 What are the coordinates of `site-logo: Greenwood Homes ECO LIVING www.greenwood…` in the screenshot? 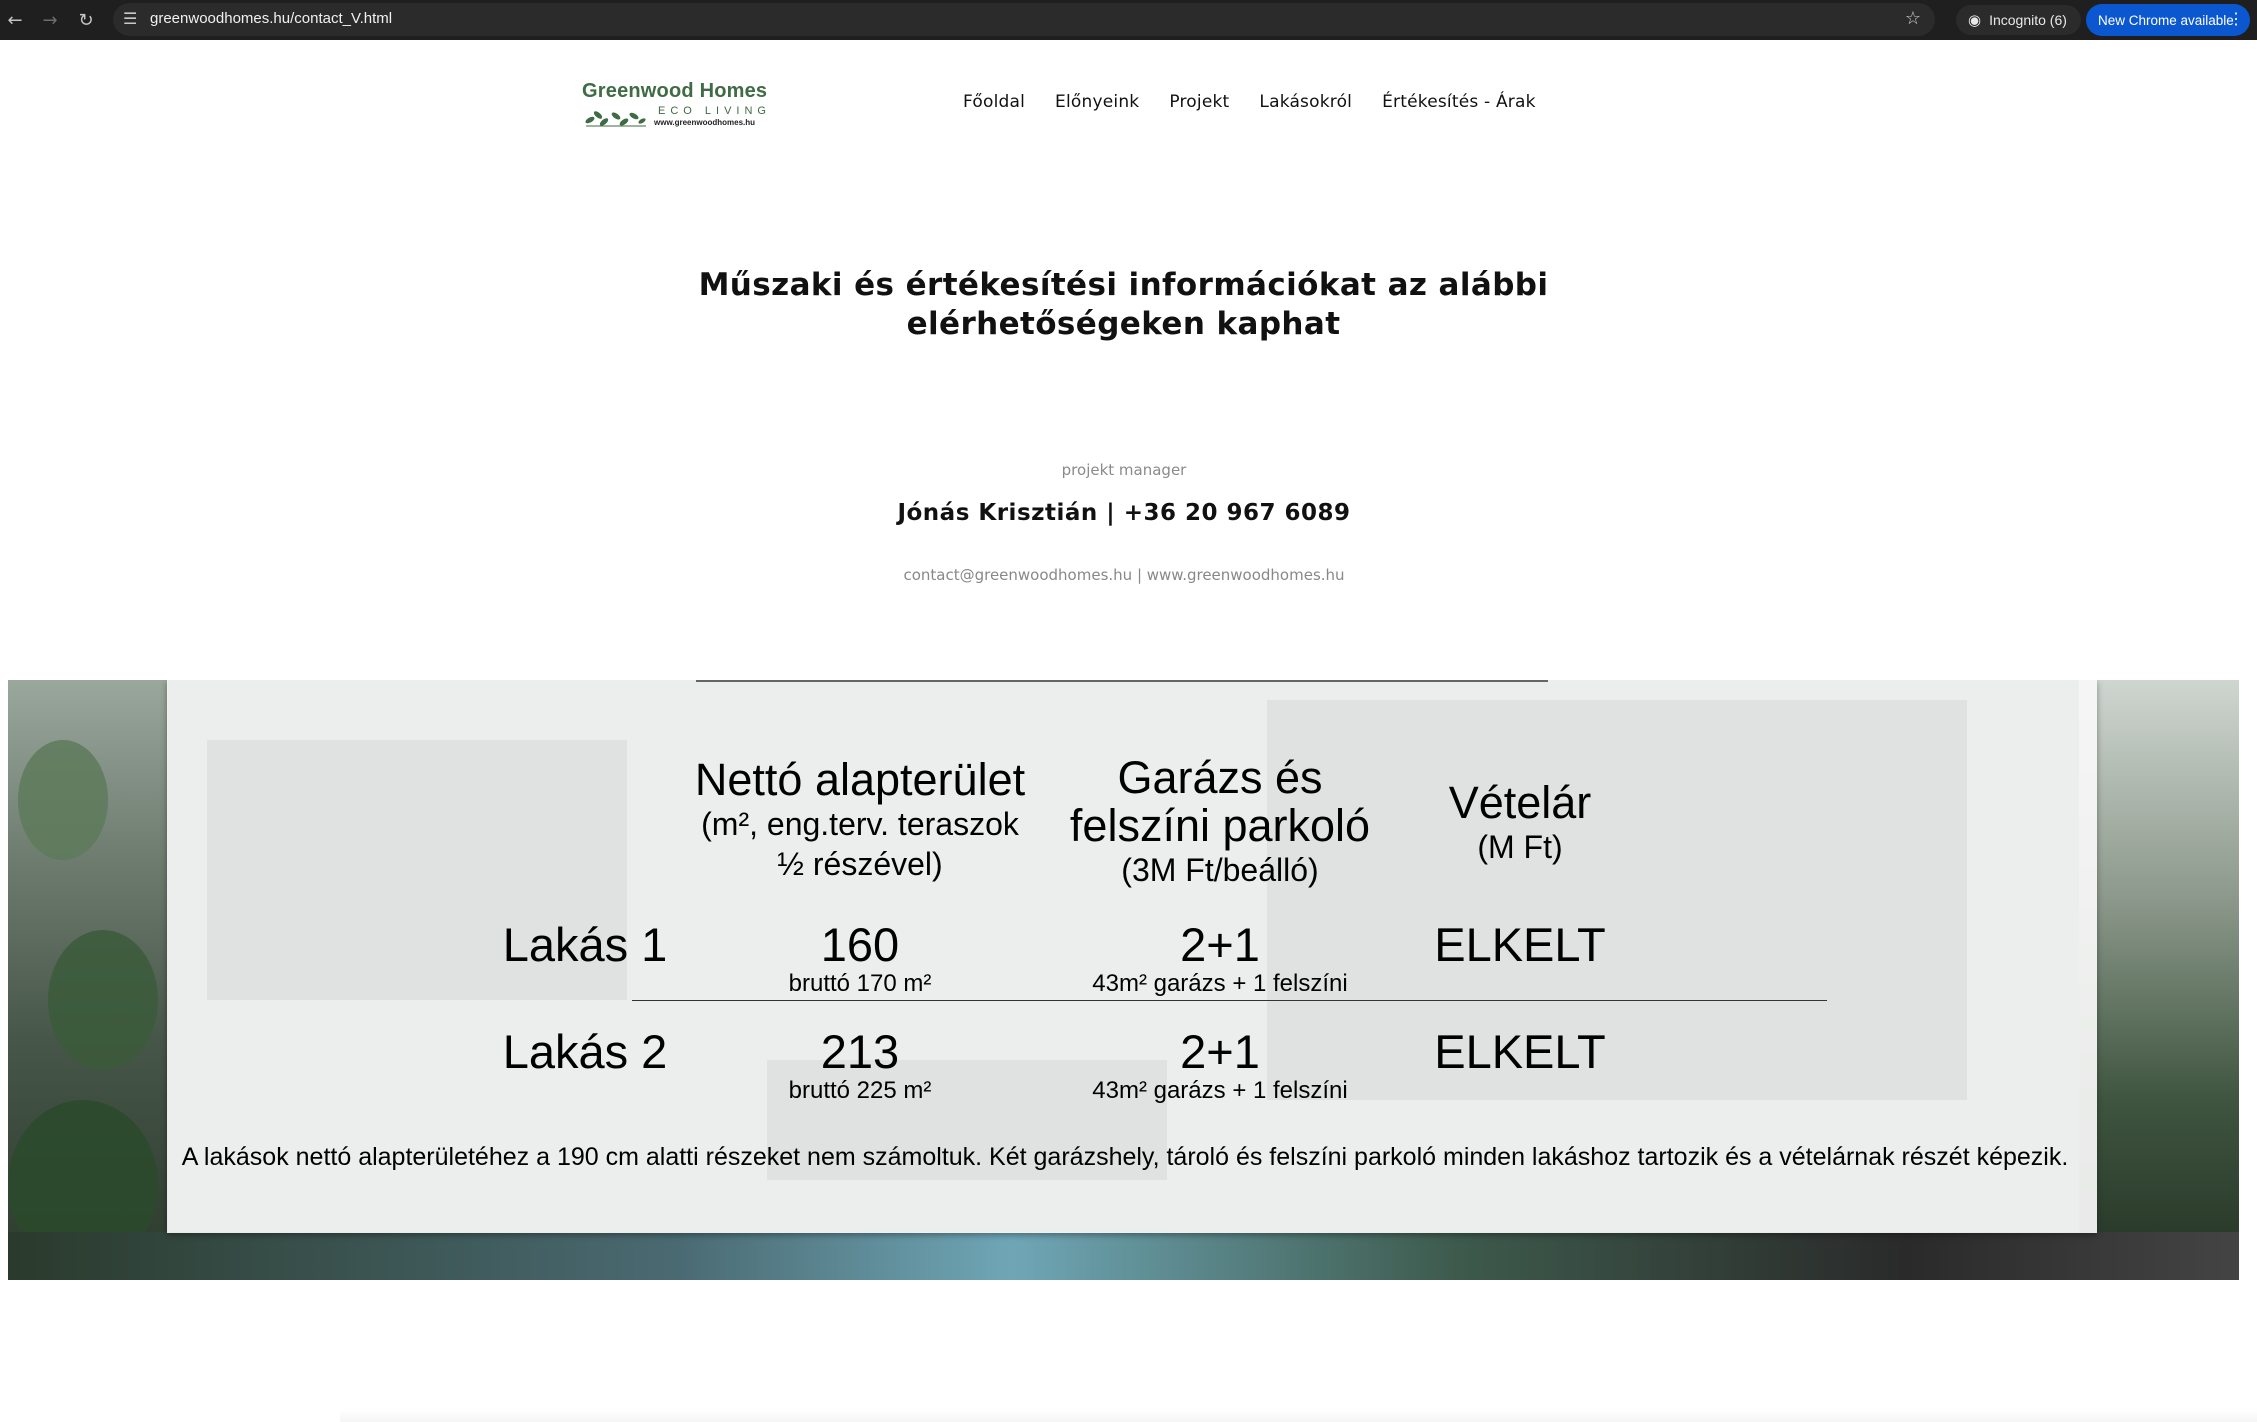 It's located at (677, 106).